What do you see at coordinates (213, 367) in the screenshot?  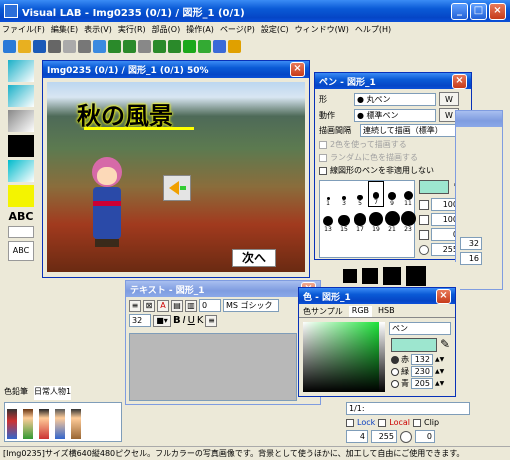 I see `text-editor-area` at bounding box center [213, 367].